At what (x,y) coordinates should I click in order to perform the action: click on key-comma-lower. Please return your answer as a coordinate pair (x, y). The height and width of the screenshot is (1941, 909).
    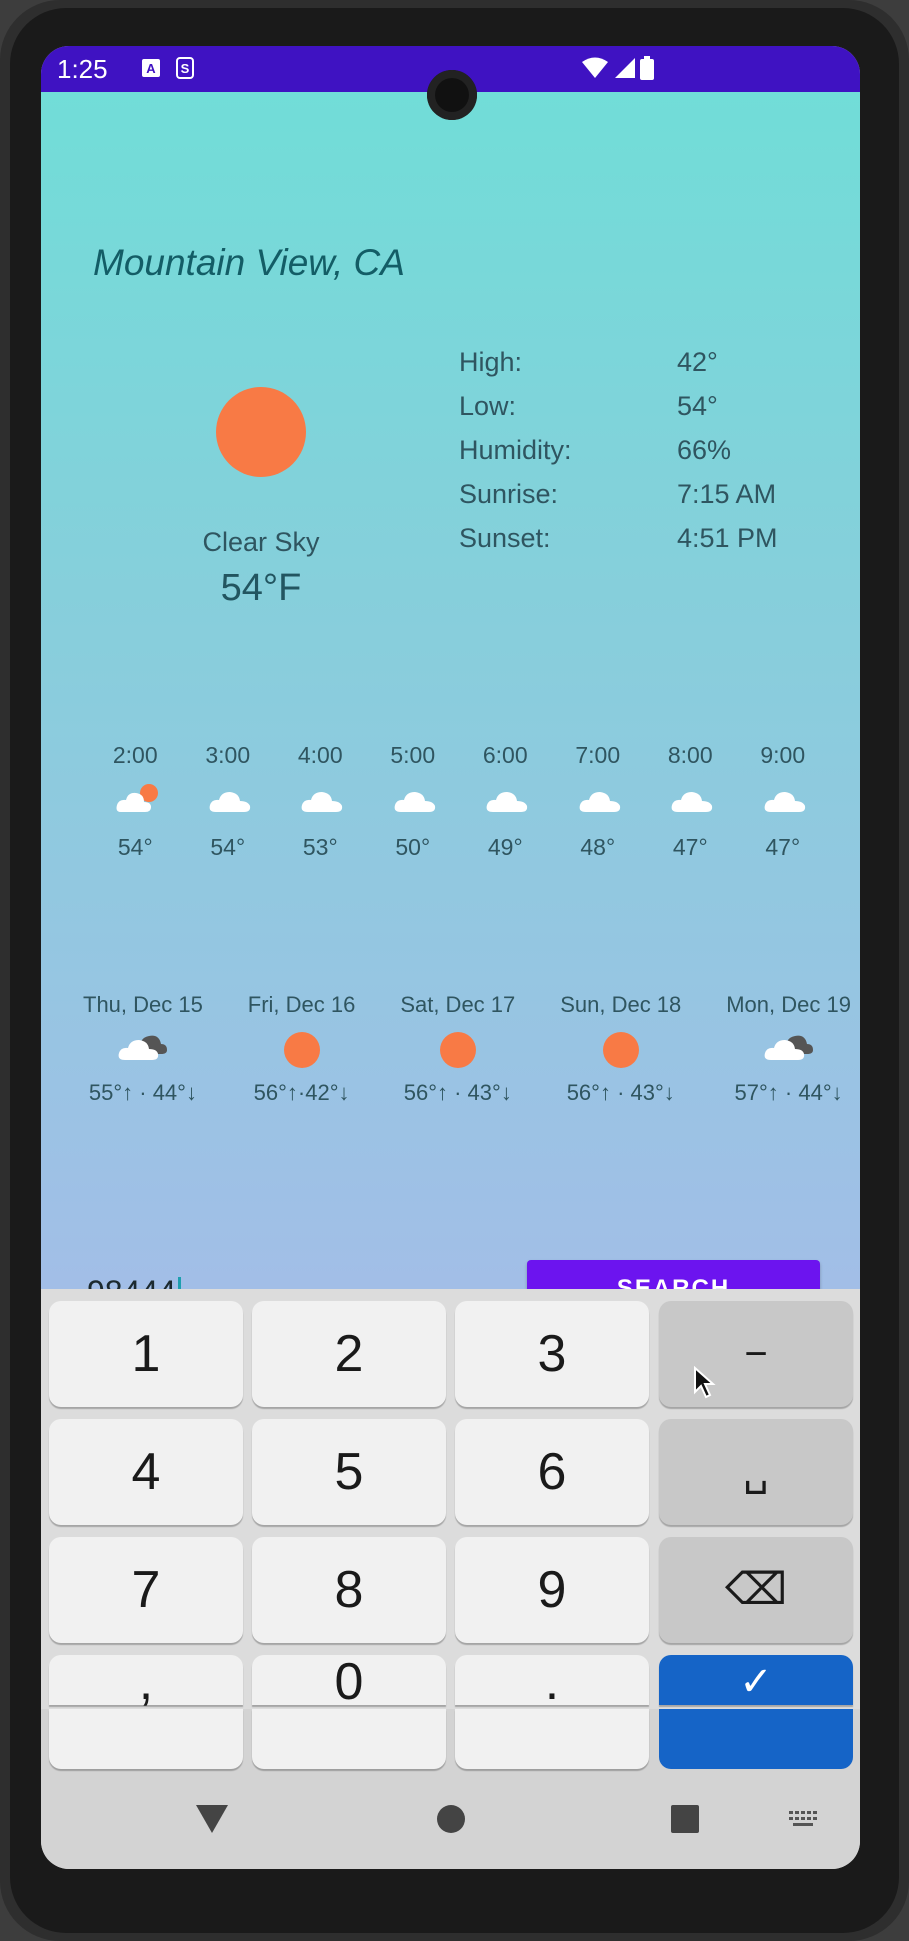
    Looking at the image, I should click on (146, 1739).